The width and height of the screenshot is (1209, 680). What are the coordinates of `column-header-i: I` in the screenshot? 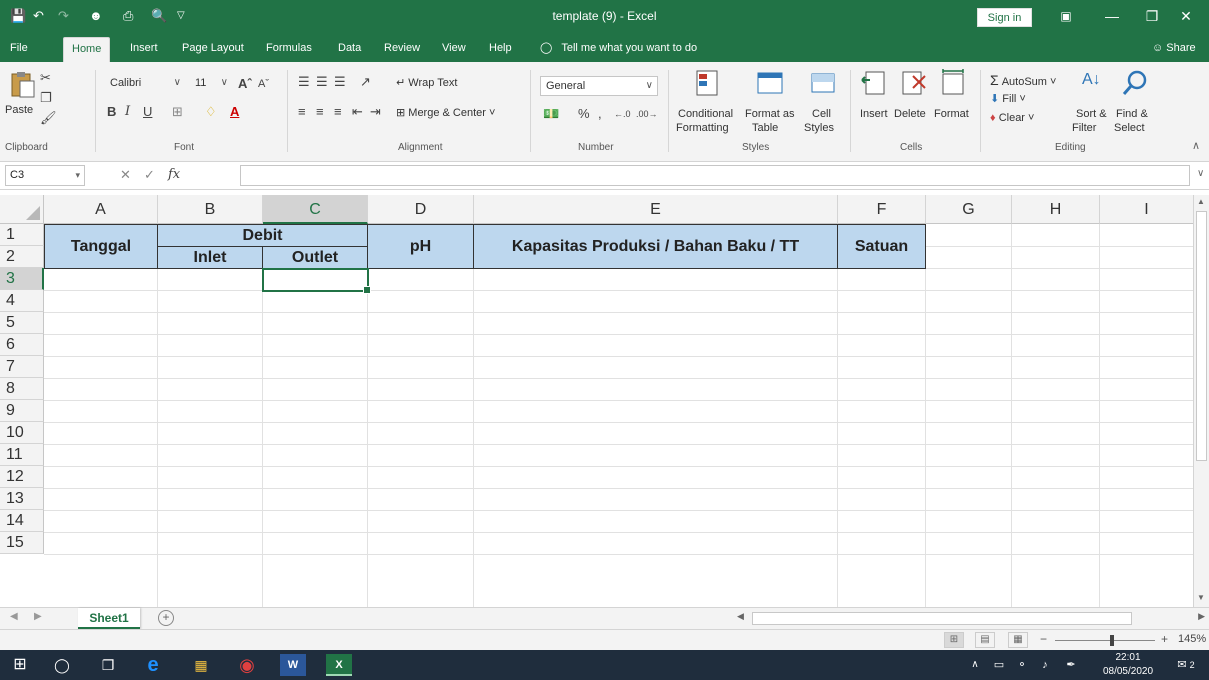 It's located at (1146, 209).